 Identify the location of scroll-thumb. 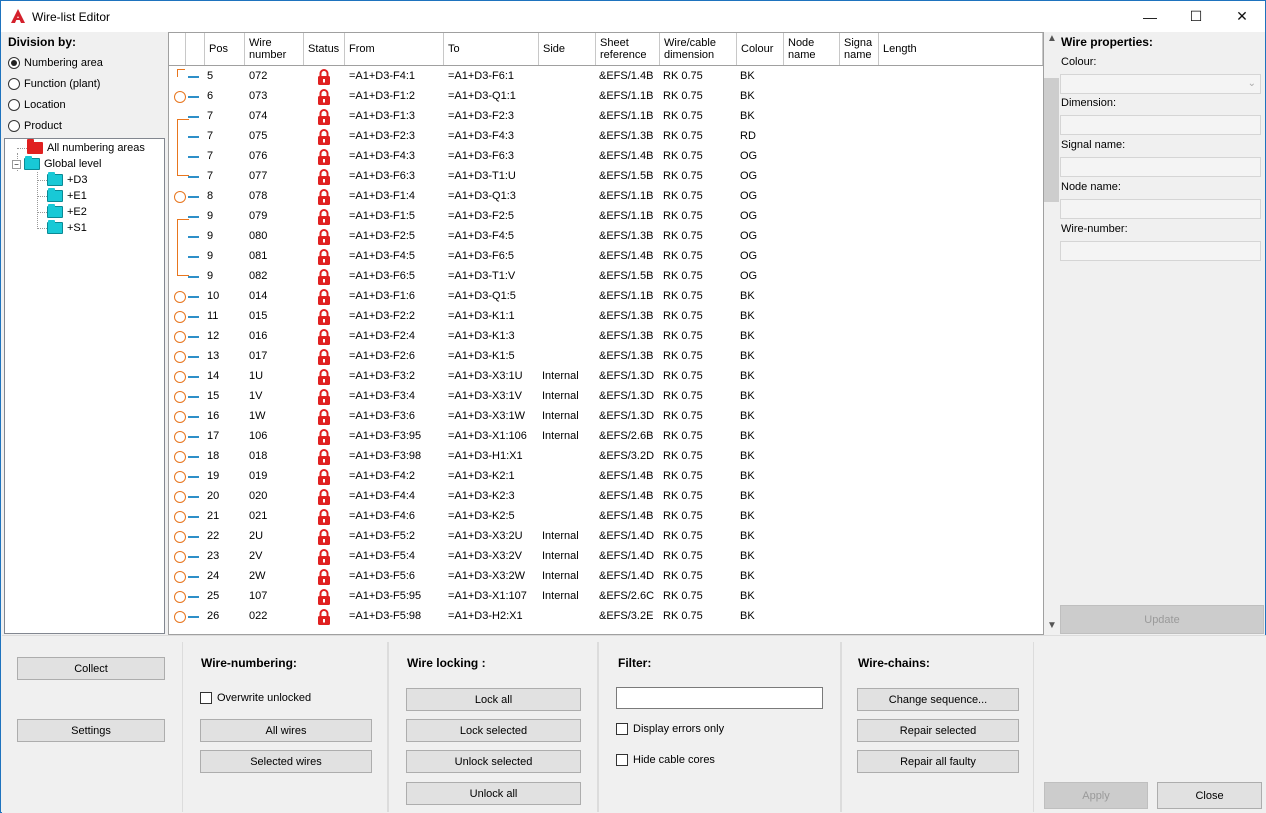
(1051, 140).